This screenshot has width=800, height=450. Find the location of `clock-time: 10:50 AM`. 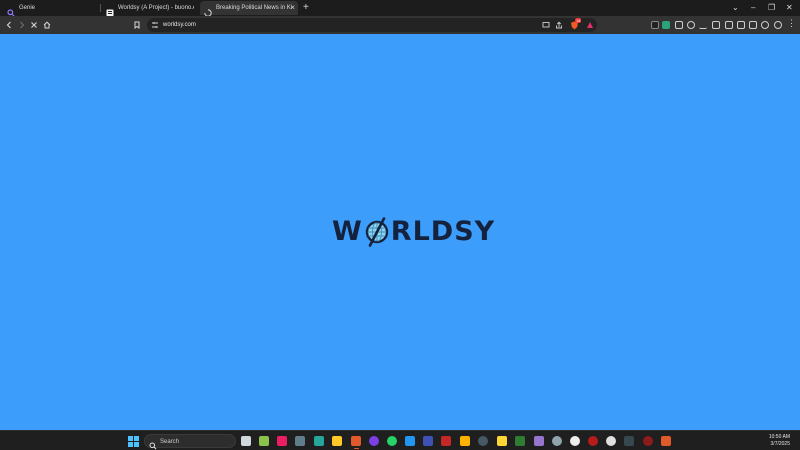

clock-time: 10:50 AM is located at coordinates (779, 437).